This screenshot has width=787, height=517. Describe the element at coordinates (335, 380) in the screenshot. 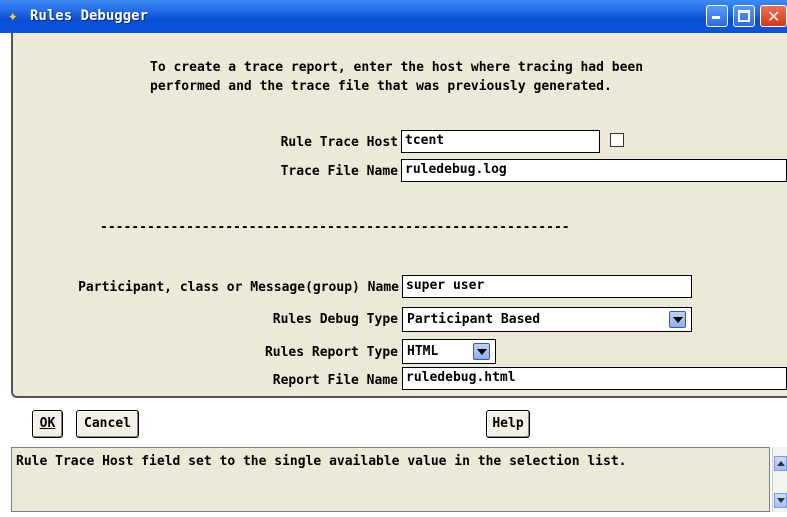

I see `report-file-name-label: Report File Name` at that location.